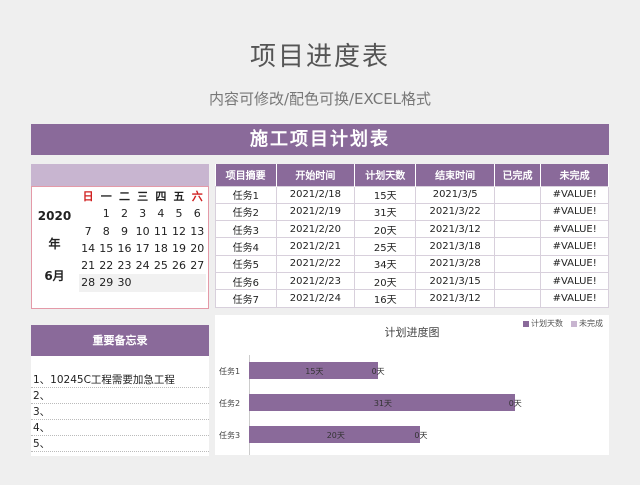 The image size is (640, 485). Describe the element at coordinates (106, 213) in the screenshot. I see `calendar-day: 1` at that location.